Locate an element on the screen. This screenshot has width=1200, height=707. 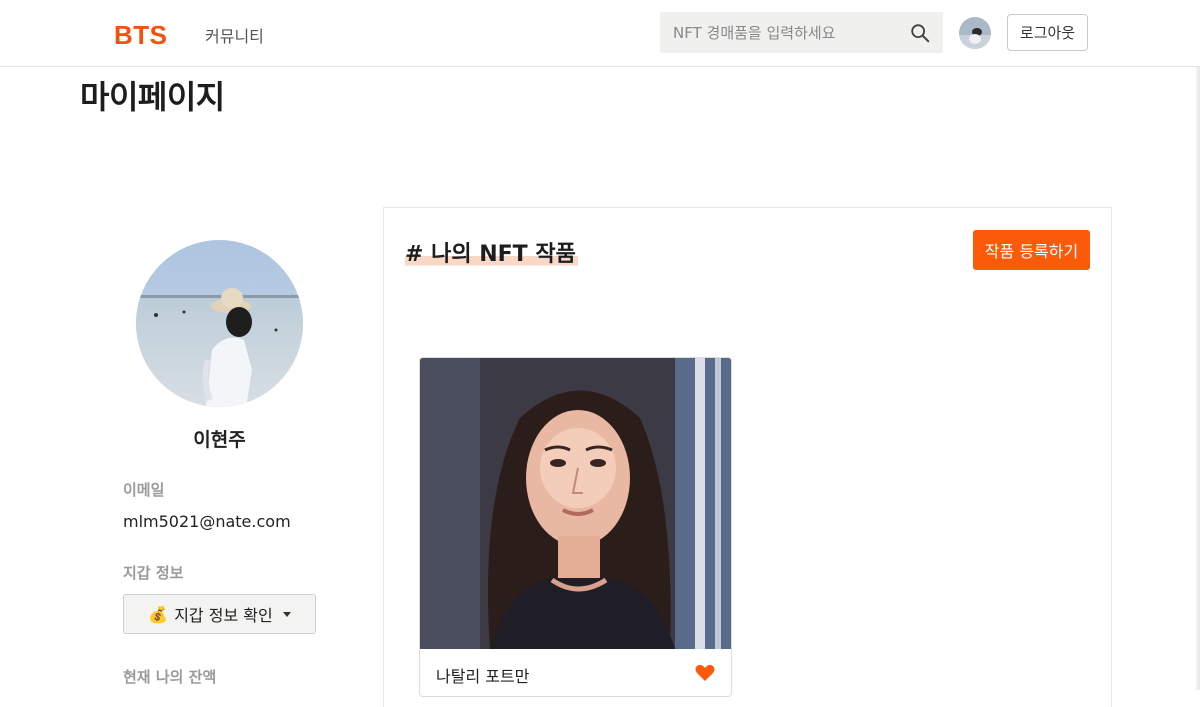
profile-name: 이현주 is located at coordinates (219, 440).